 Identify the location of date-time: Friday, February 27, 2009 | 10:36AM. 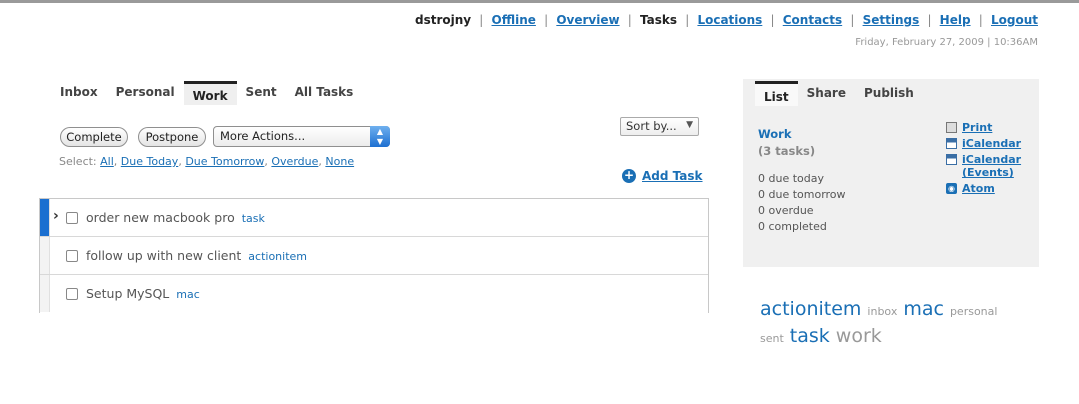
(946, 42).